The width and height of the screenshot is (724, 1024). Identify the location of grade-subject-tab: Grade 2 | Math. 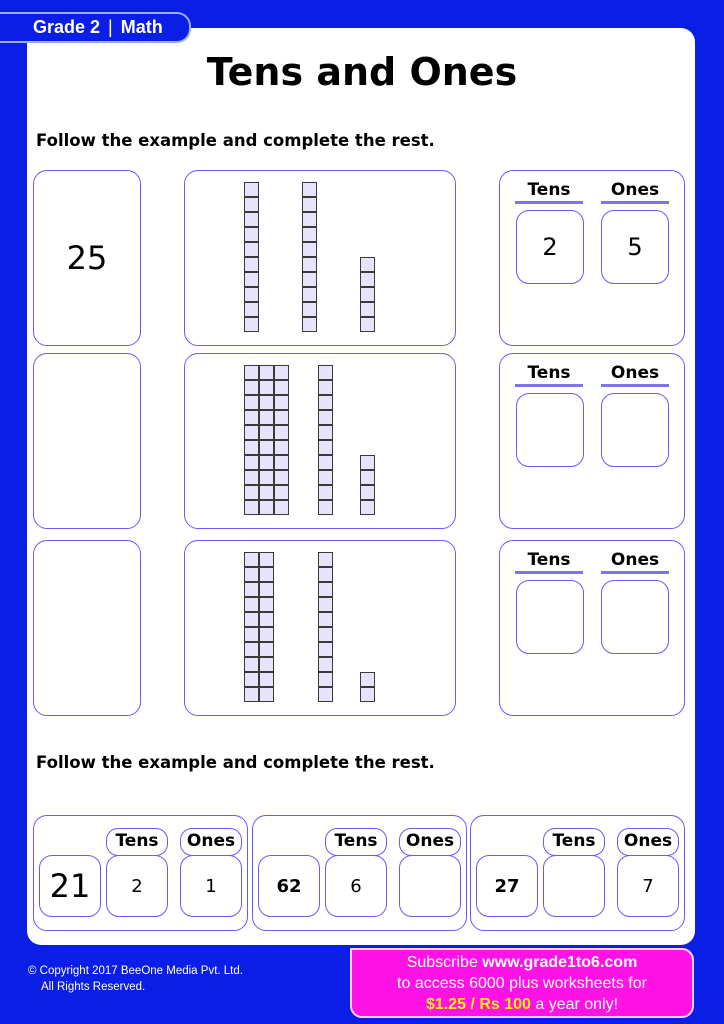
(95, 27).